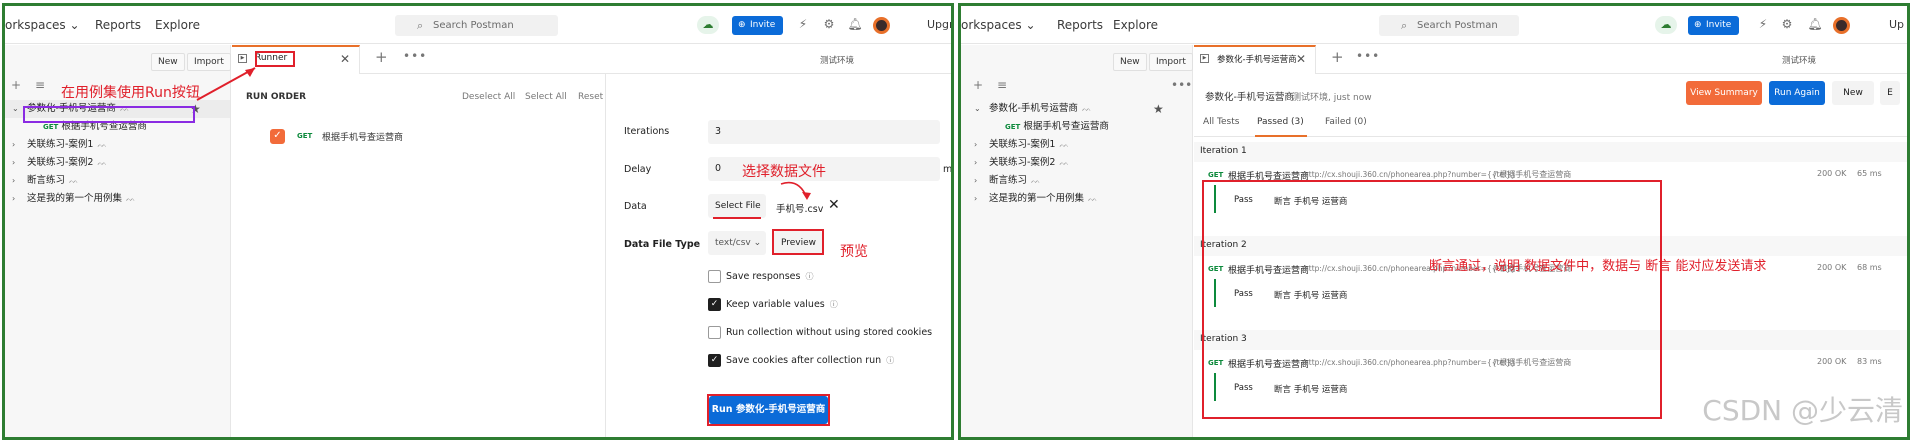 Image resolution: width=1914 pixels, height=445 pixels. Describe the element at coordinates (1890, 93) in the screenshot. I see `export-button: E` at that location.